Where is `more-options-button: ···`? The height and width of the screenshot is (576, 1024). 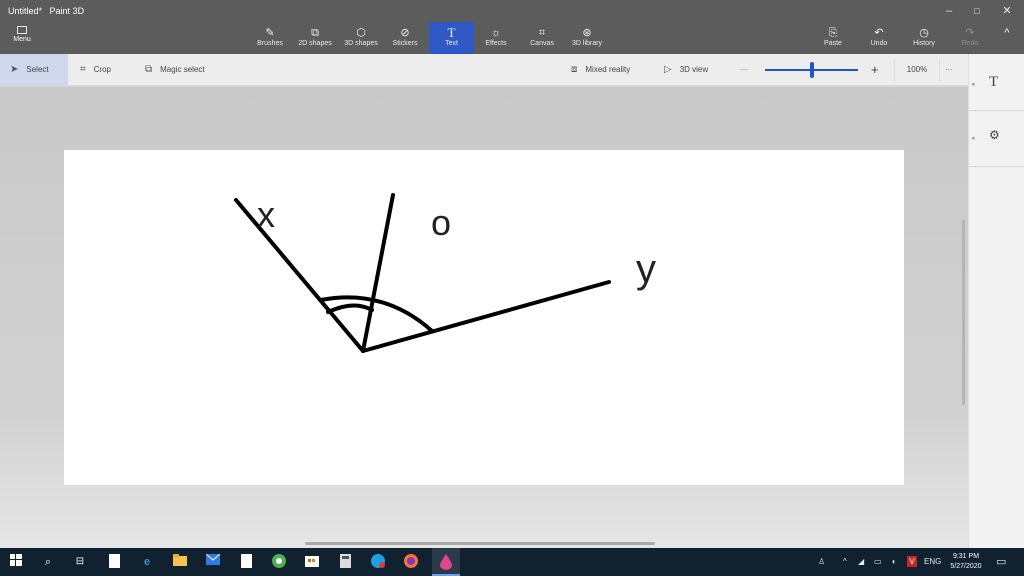
more-options-button: ··· is located at coordinates (949, 70).